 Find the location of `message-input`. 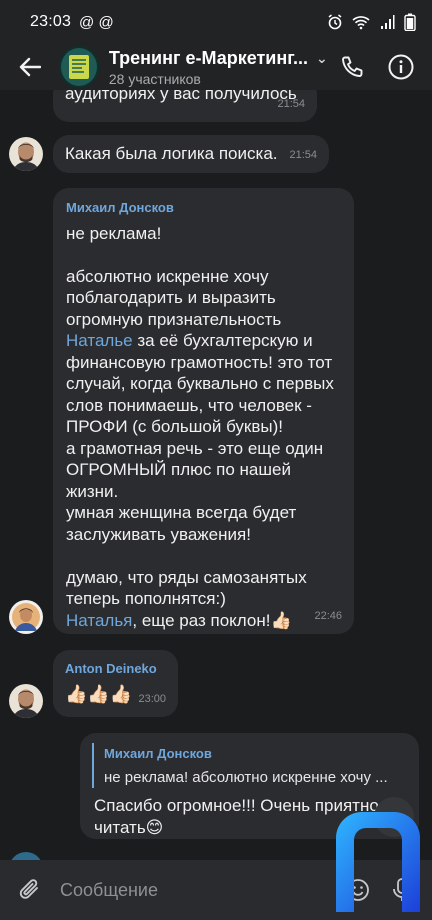

message-input is located at coordinates (198, 890).